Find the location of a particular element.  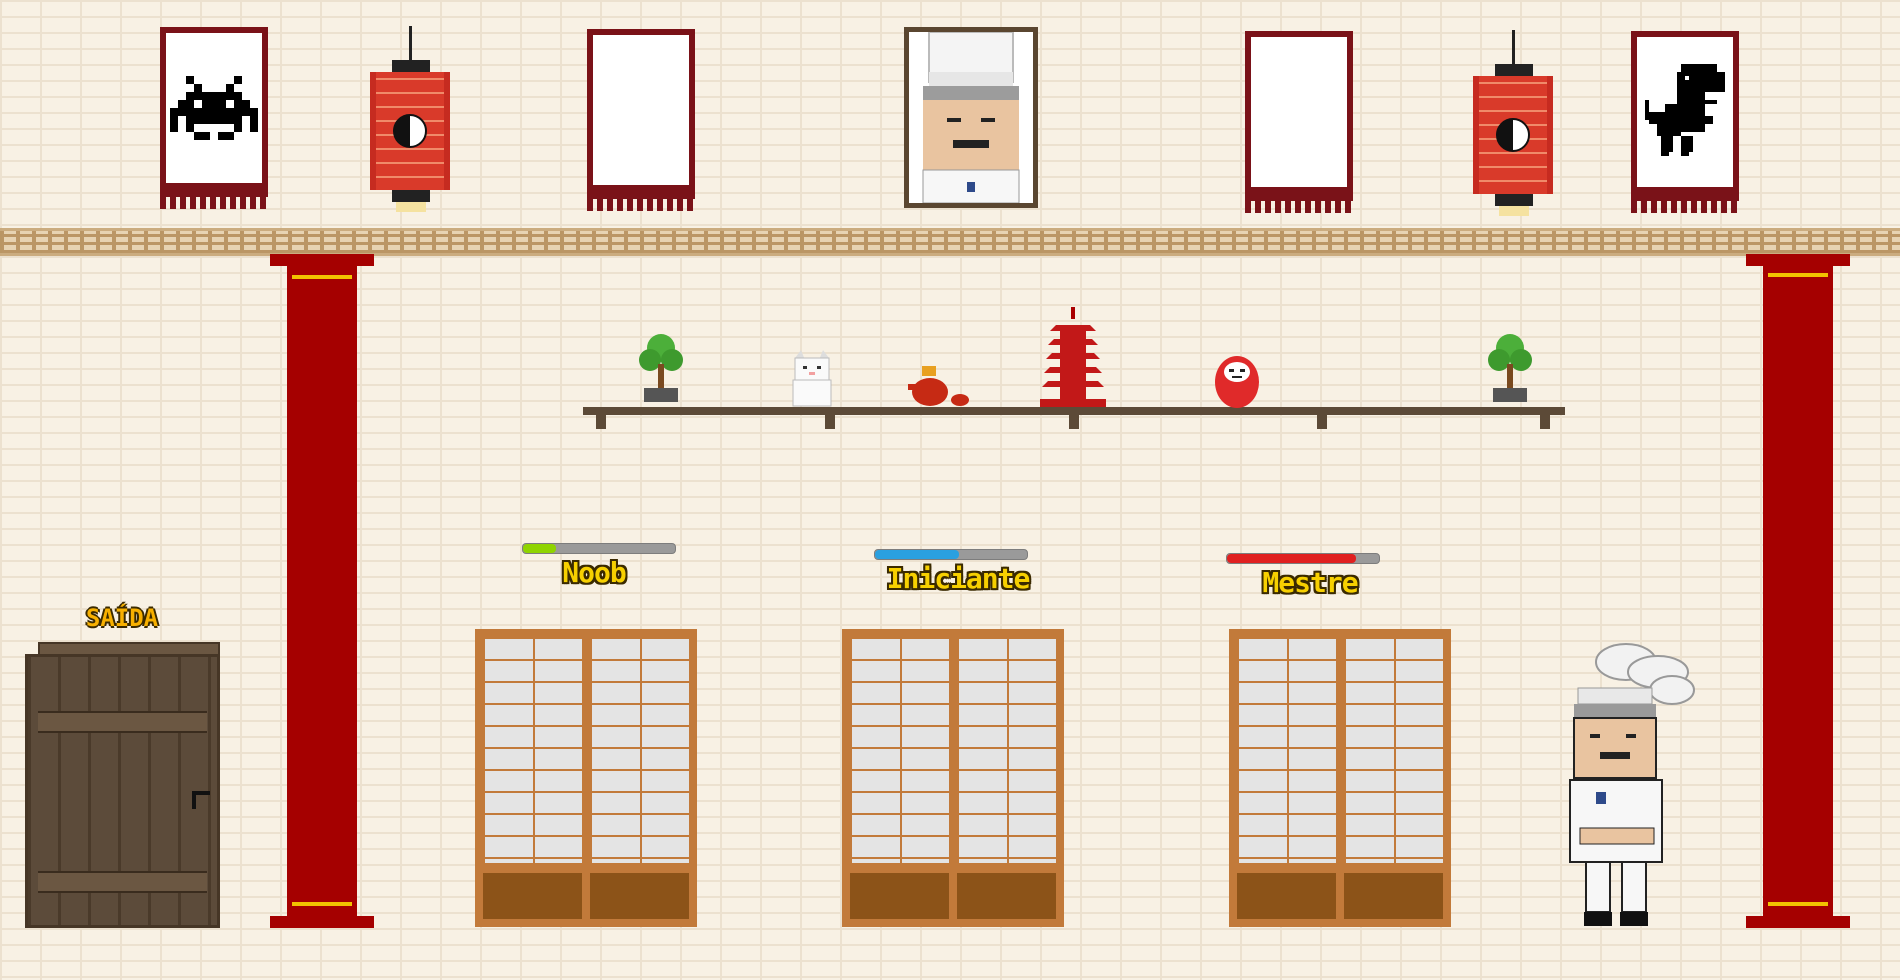

lantern-bottom-left is located at coordinates (411, 196).